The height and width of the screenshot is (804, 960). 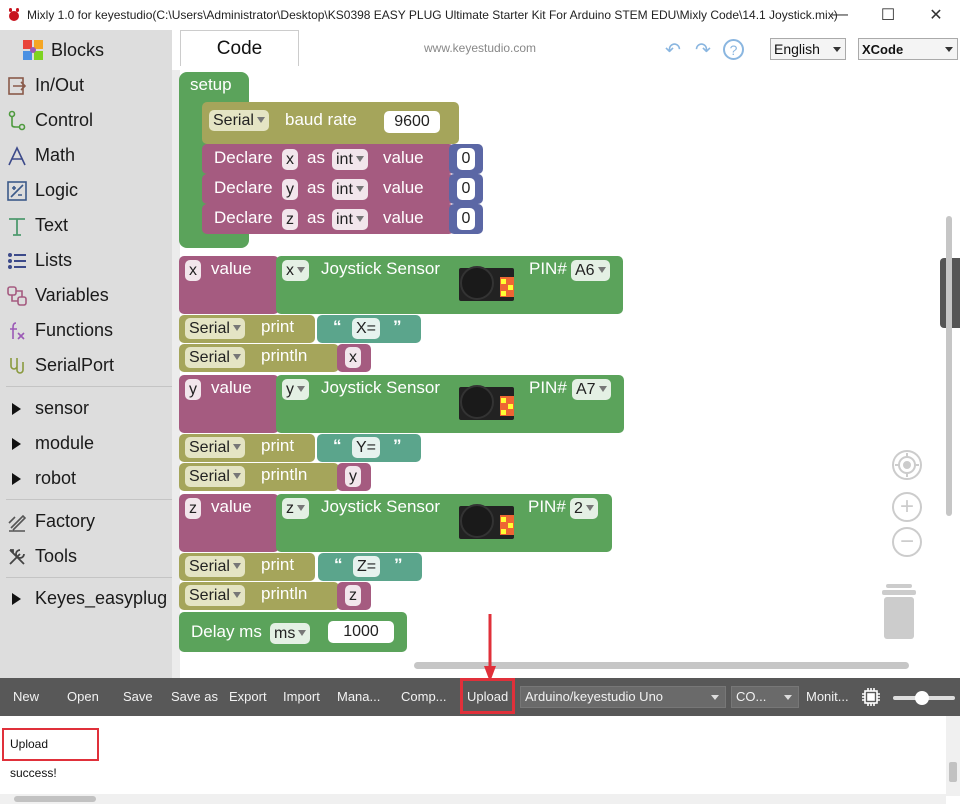 I want to click on sidebar-item-variables: Variables, so click(x=86, y=295).